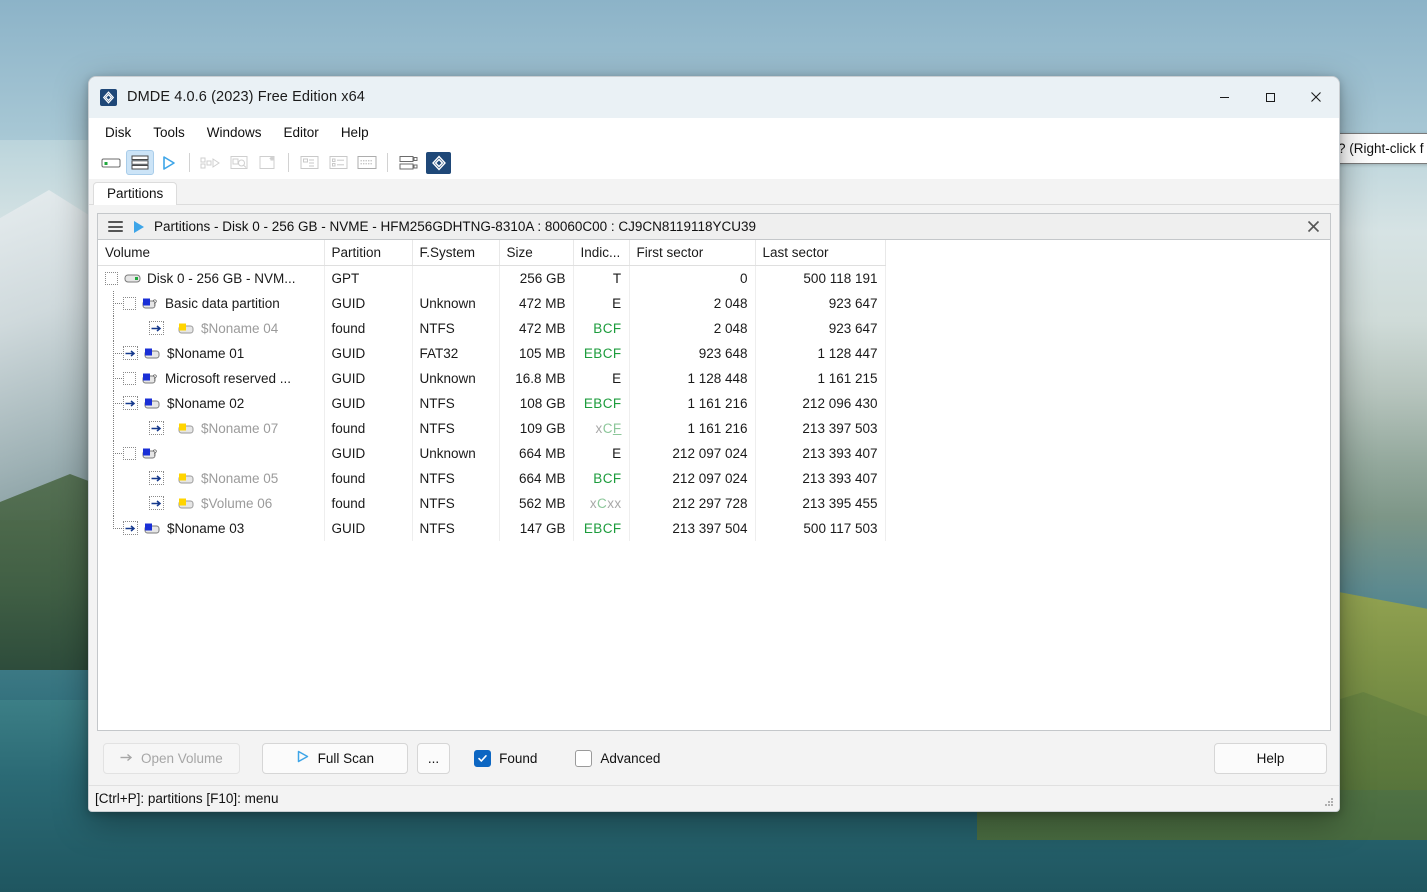  What do you see at coordinates (355, 132) in the screenshot?
I see `menu-help: Help` at bounding box center [355, 132].